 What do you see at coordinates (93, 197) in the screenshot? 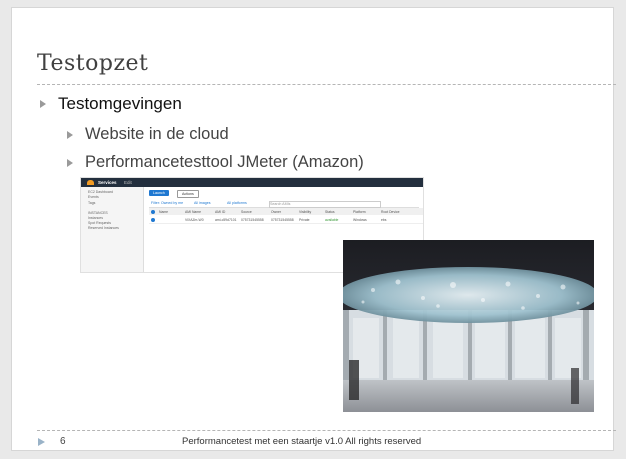
I see `sidebar-item: Events` at bounding box center [93, 197].